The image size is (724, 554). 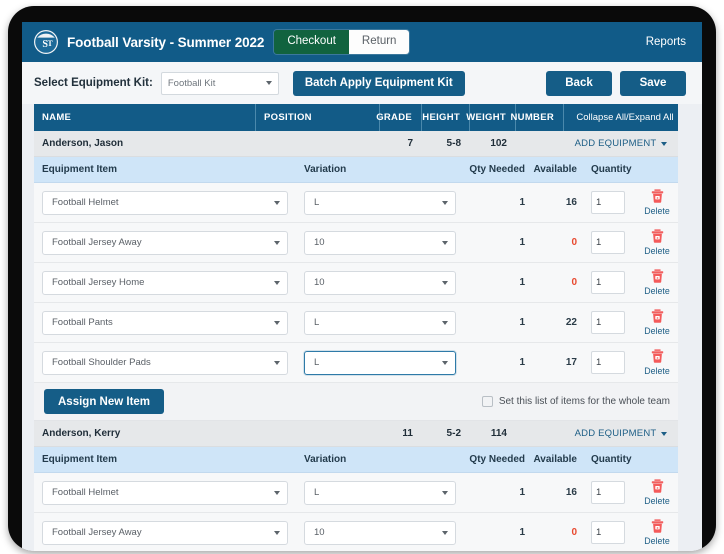 What do you see at coordinates (165, 282) in the screenshot?
I see `equipment-item-select: Football Jersey Home` at bounding box center [165, 282].